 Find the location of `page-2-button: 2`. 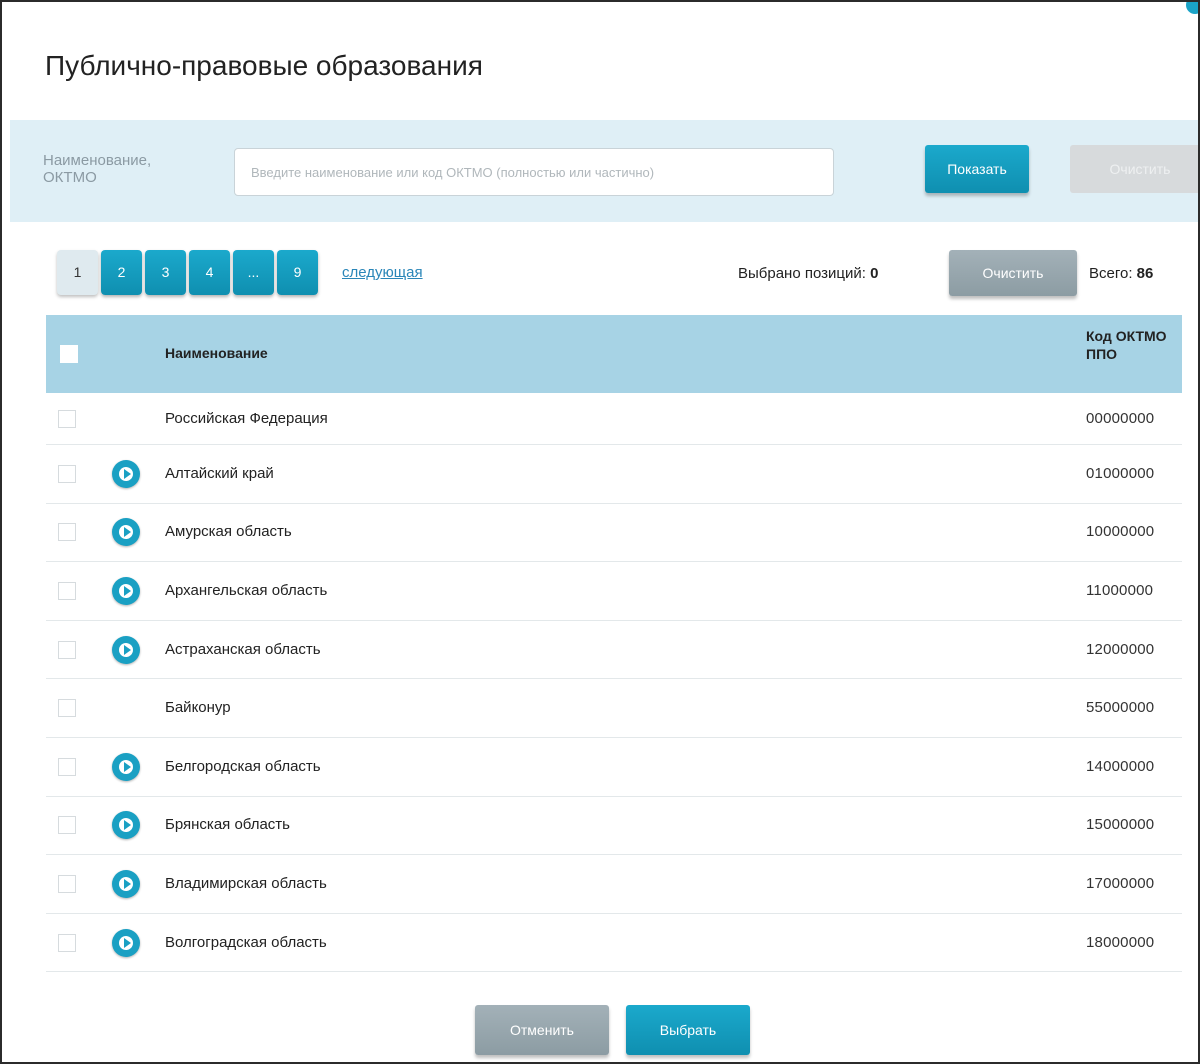

page-2-button: 2 is located at coordinates (121, 272).